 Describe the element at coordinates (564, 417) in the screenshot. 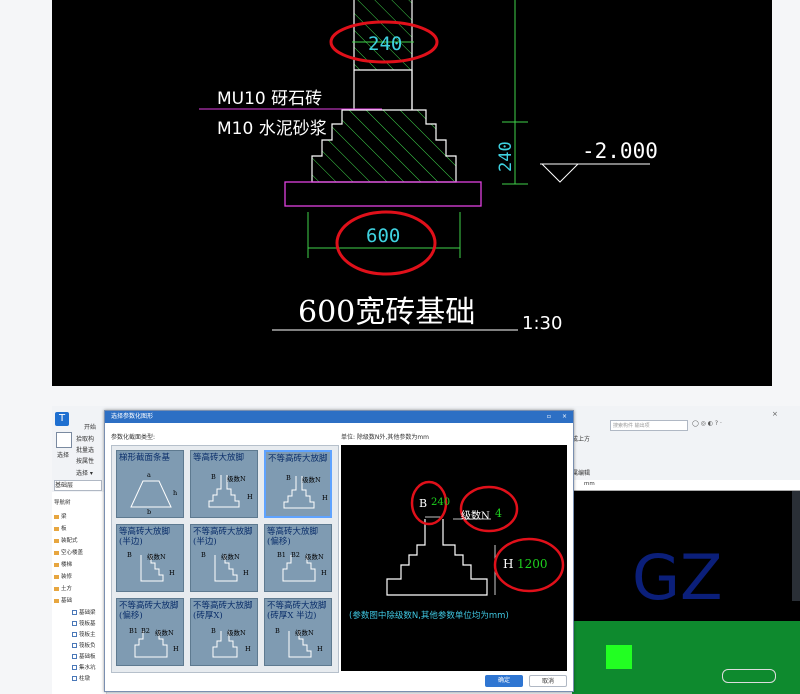

I see `dialog-close-icon: ×` at that location.